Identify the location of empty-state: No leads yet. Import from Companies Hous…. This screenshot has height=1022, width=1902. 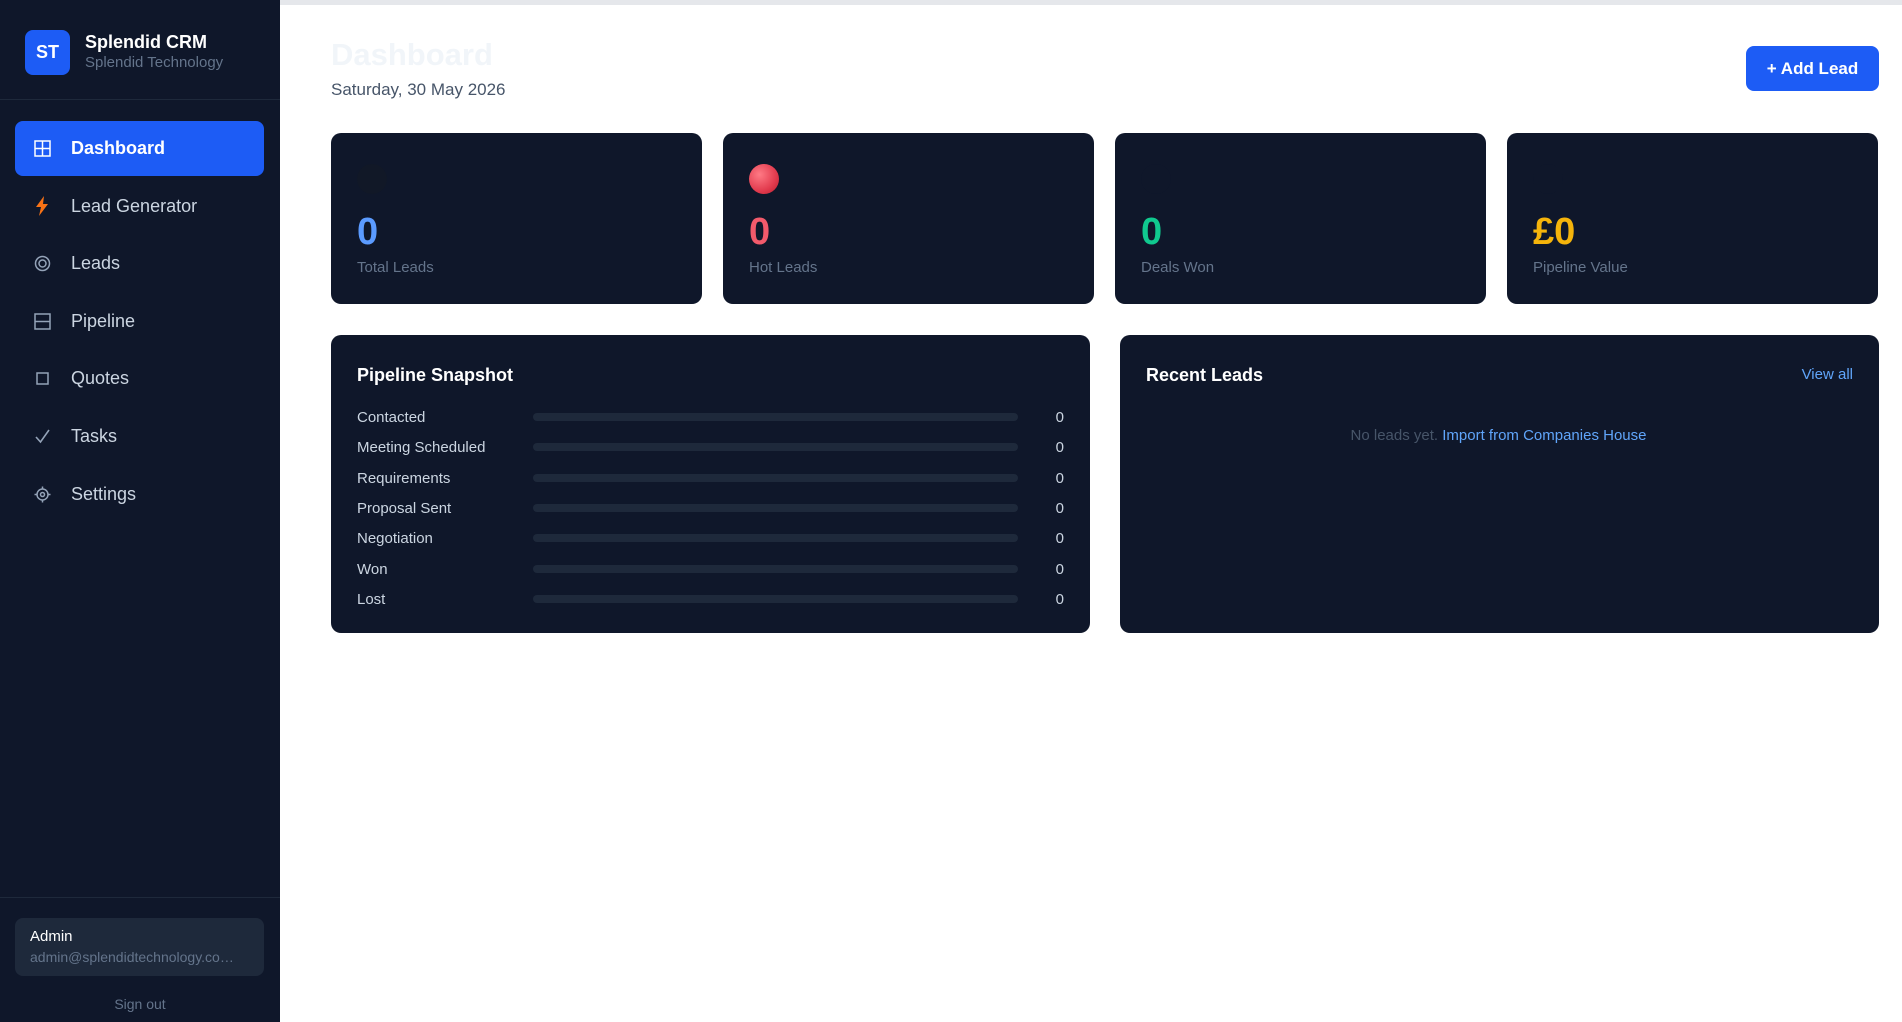
(1498, 435).